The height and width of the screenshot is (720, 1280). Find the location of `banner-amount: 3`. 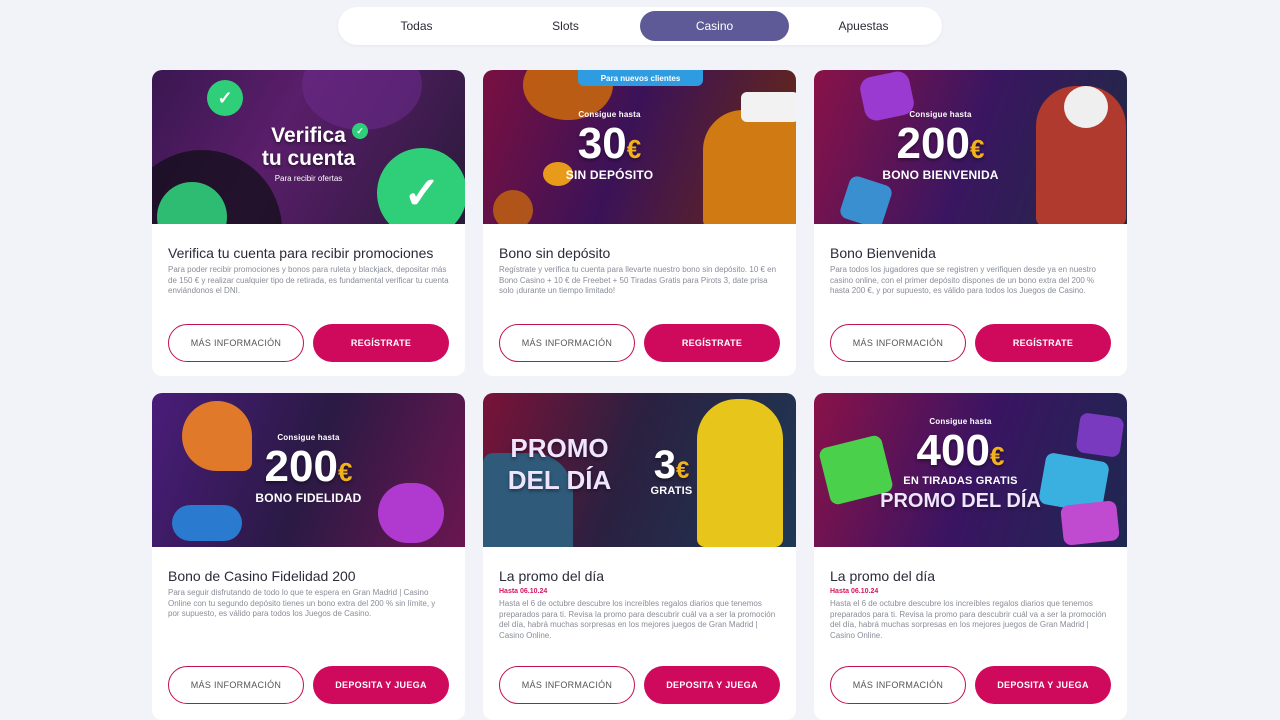

banner-amount: 3 is located at coordinates (664, 465).